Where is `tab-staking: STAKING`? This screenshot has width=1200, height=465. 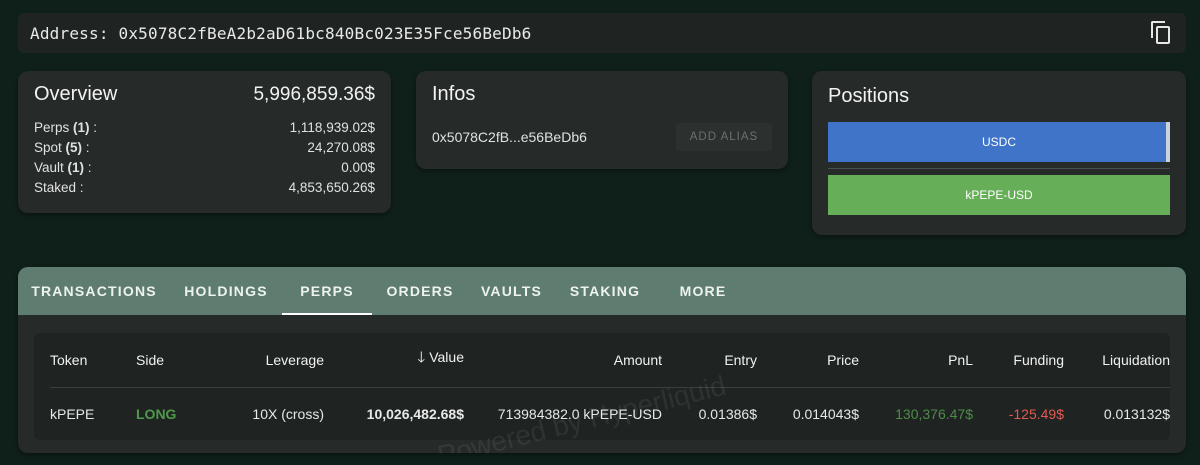 tab-staking: STAKING is located at coordinates (605, 291).